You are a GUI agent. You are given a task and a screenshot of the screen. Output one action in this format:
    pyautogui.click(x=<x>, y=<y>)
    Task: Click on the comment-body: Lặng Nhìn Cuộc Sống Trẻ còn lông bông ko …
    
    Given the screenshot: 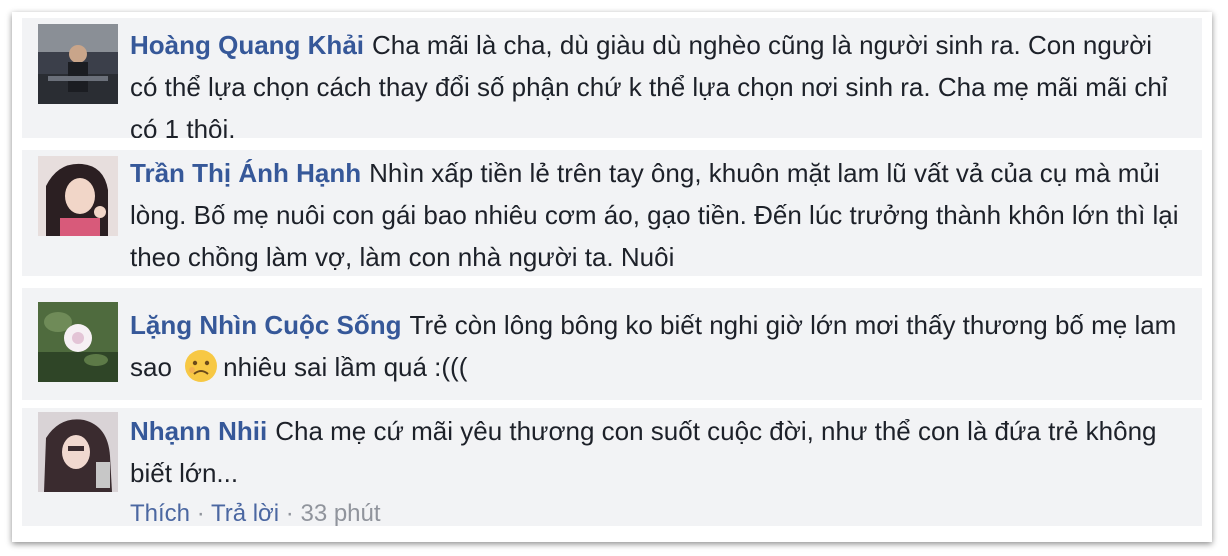 What is the action you would take?
    pyautogui.click(x=655, y=346)
    